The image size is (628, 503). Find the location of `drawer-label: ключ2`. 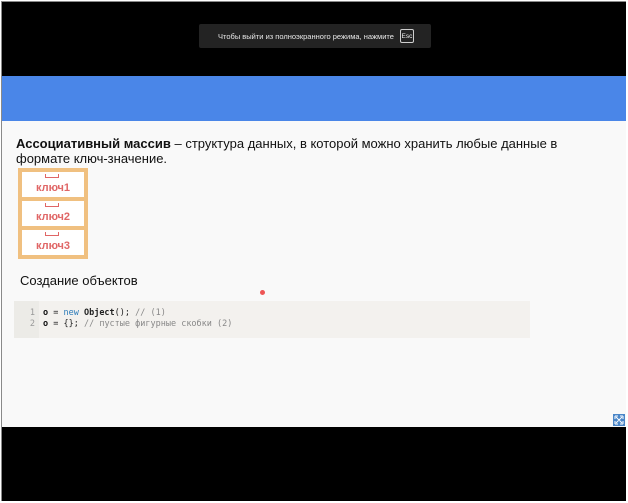

drawer-label: ключ2 is located at coordinates (53, 217).